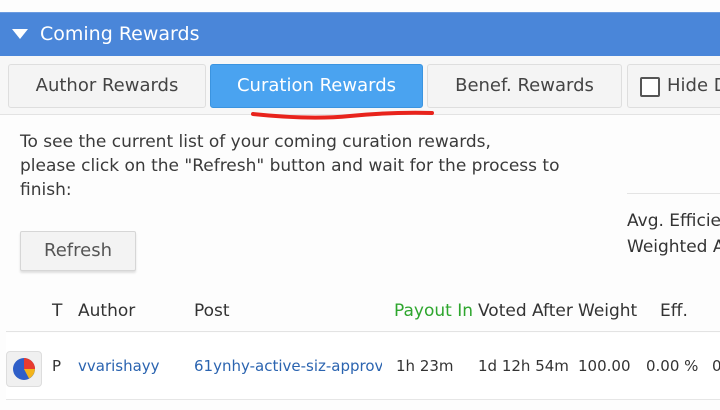 The width and height of the screenshot is (720, 410). What do you see at coordinates (342, 115) in the screenshot?
I see `red-underline-annotation` at bounding box center [342, 115].